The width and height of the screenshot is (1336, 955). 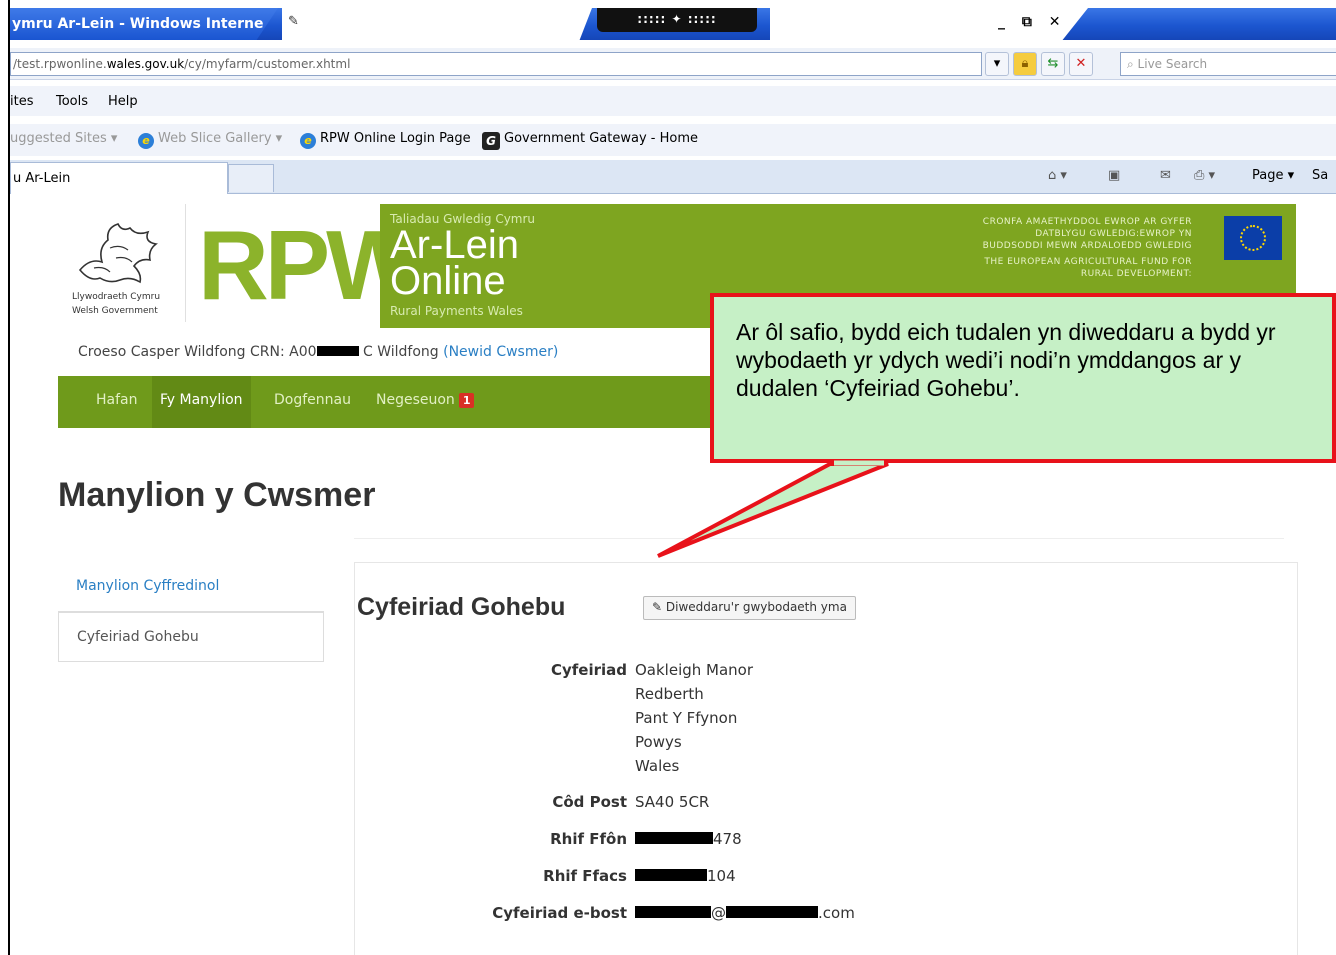 What do you see at coordinates (1025, 64) in the screenshot?
I see `lock-icon: 🔒︎` at bounding box center [1025, 64].